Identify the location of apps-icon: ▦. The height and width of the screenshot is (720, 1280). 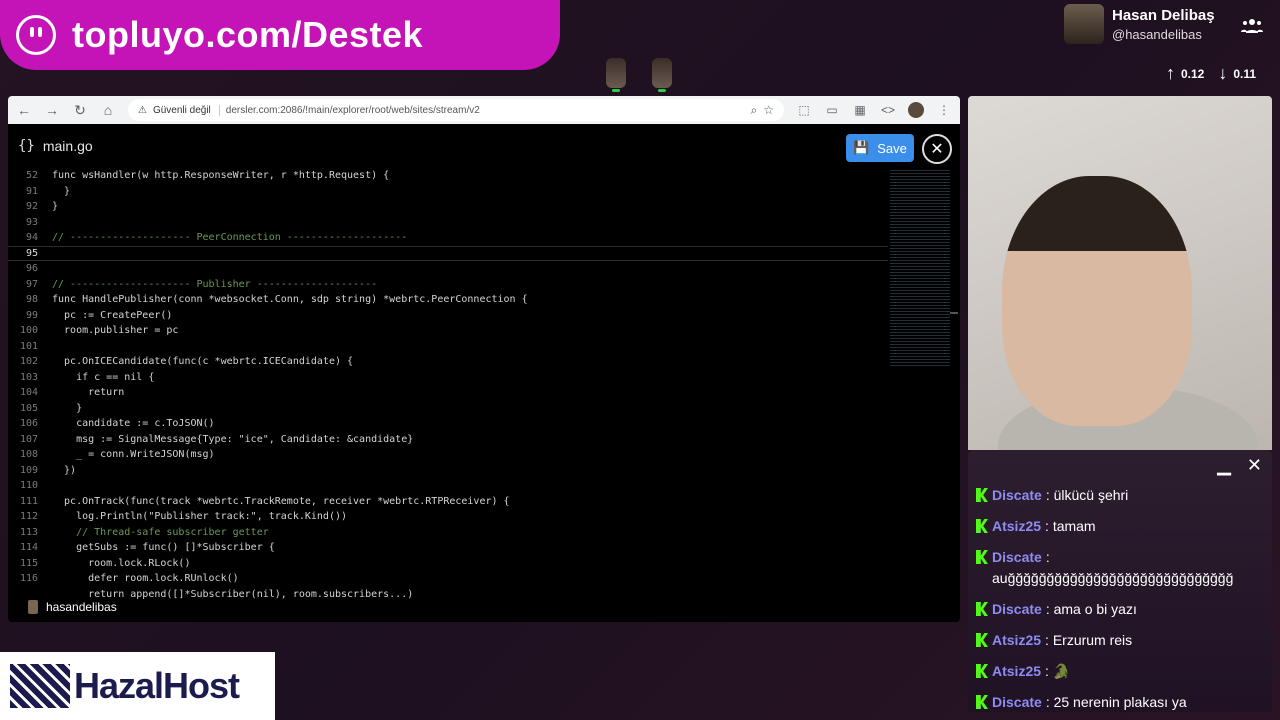
(860, 110).